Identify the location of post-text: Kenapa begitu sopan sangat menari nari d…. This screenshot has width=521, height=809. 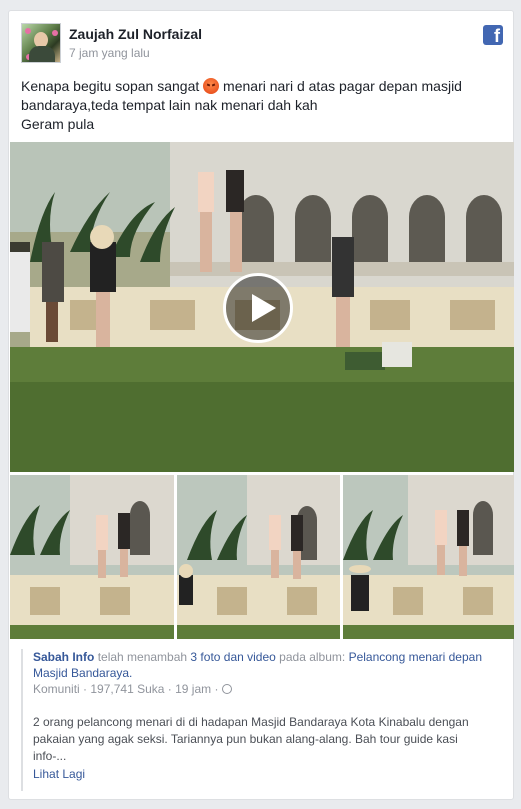
(262, 105).